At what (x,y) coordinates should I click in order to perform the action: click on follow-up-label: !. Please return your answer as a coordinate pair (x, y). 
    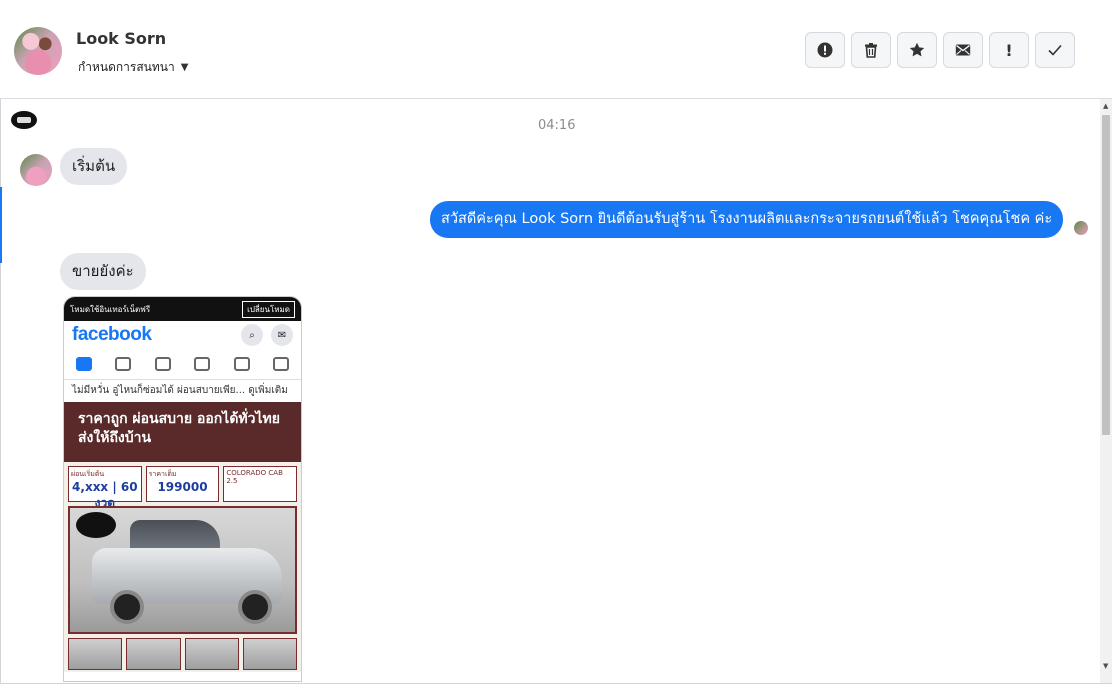
    Looking at the image, I should click on (1009, 50).